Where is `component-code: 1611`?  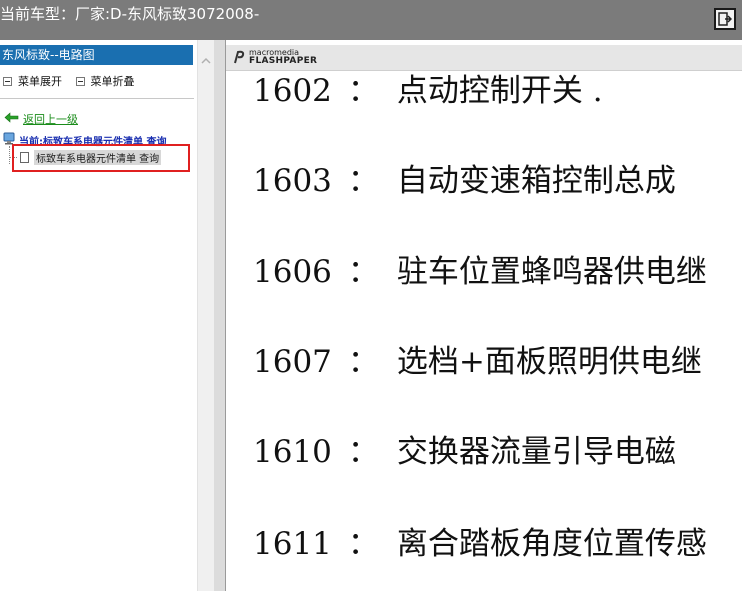
component-code: 1611 is located at coordinates (292, 544).